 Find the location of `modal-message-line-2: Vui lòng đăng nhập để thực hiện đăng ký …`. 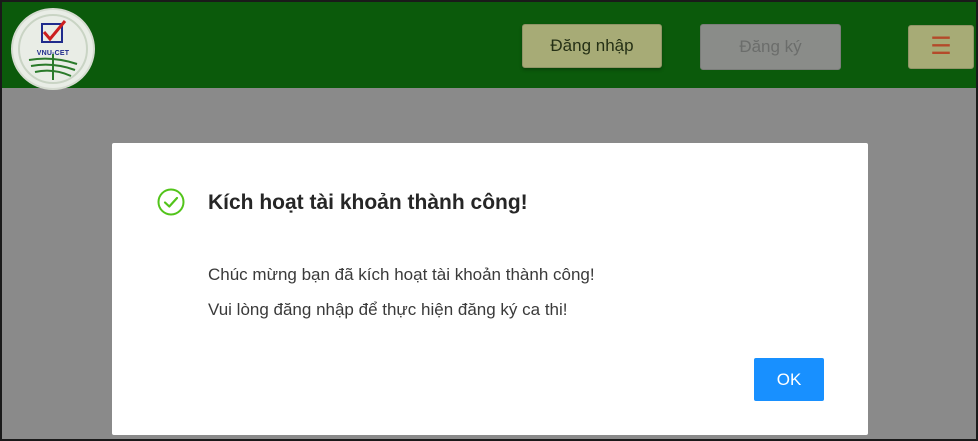

modal-message-line-2: Vui lòng đăng nhập để thực hiện đăng ký … is located at coordinates (388, 309).